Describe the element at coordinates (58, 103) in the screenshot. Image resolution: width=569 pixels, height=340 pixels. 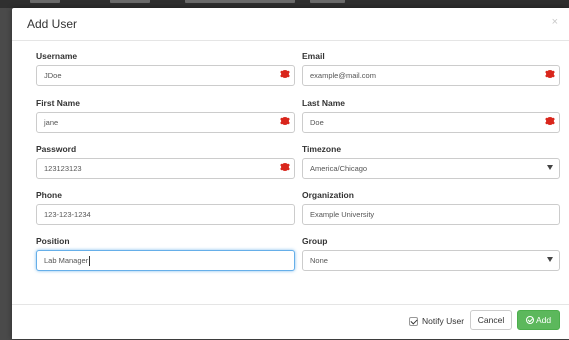
I see `first-name-label: First Name` at that location.